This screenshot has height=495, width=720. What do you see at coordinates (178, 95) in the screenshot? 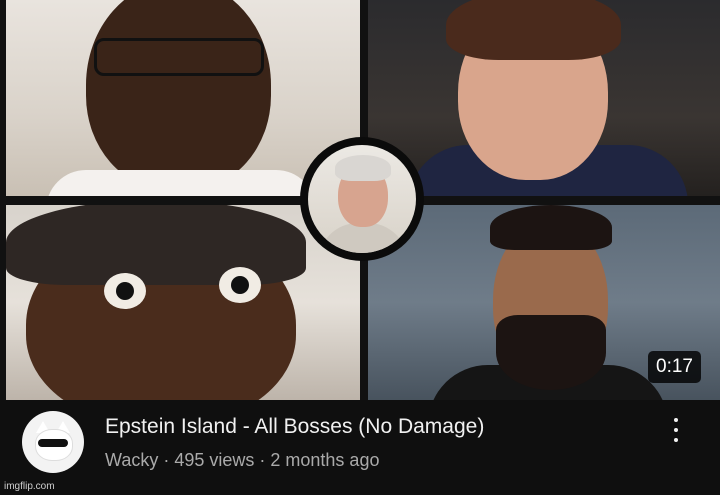
I see `person-face` at bounding box center [178, 95].